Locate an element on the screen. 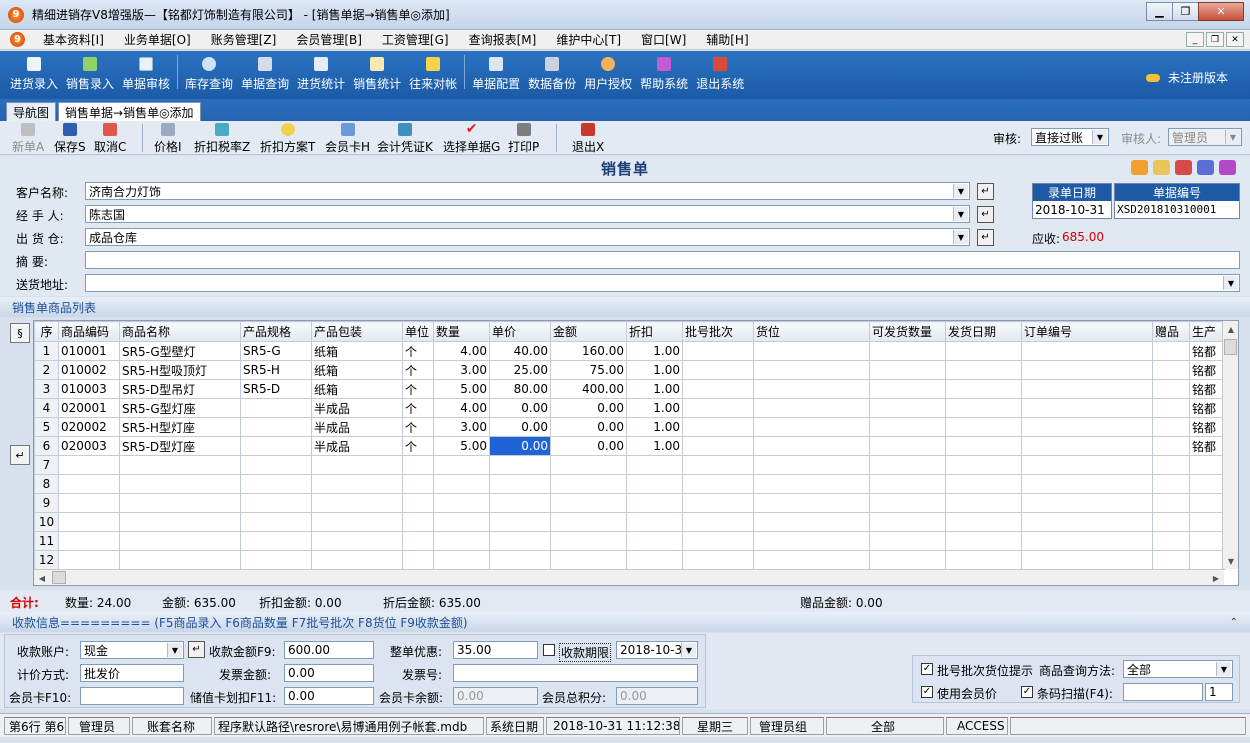  grid-settings-icon: § is located at coordinates (20, 333).